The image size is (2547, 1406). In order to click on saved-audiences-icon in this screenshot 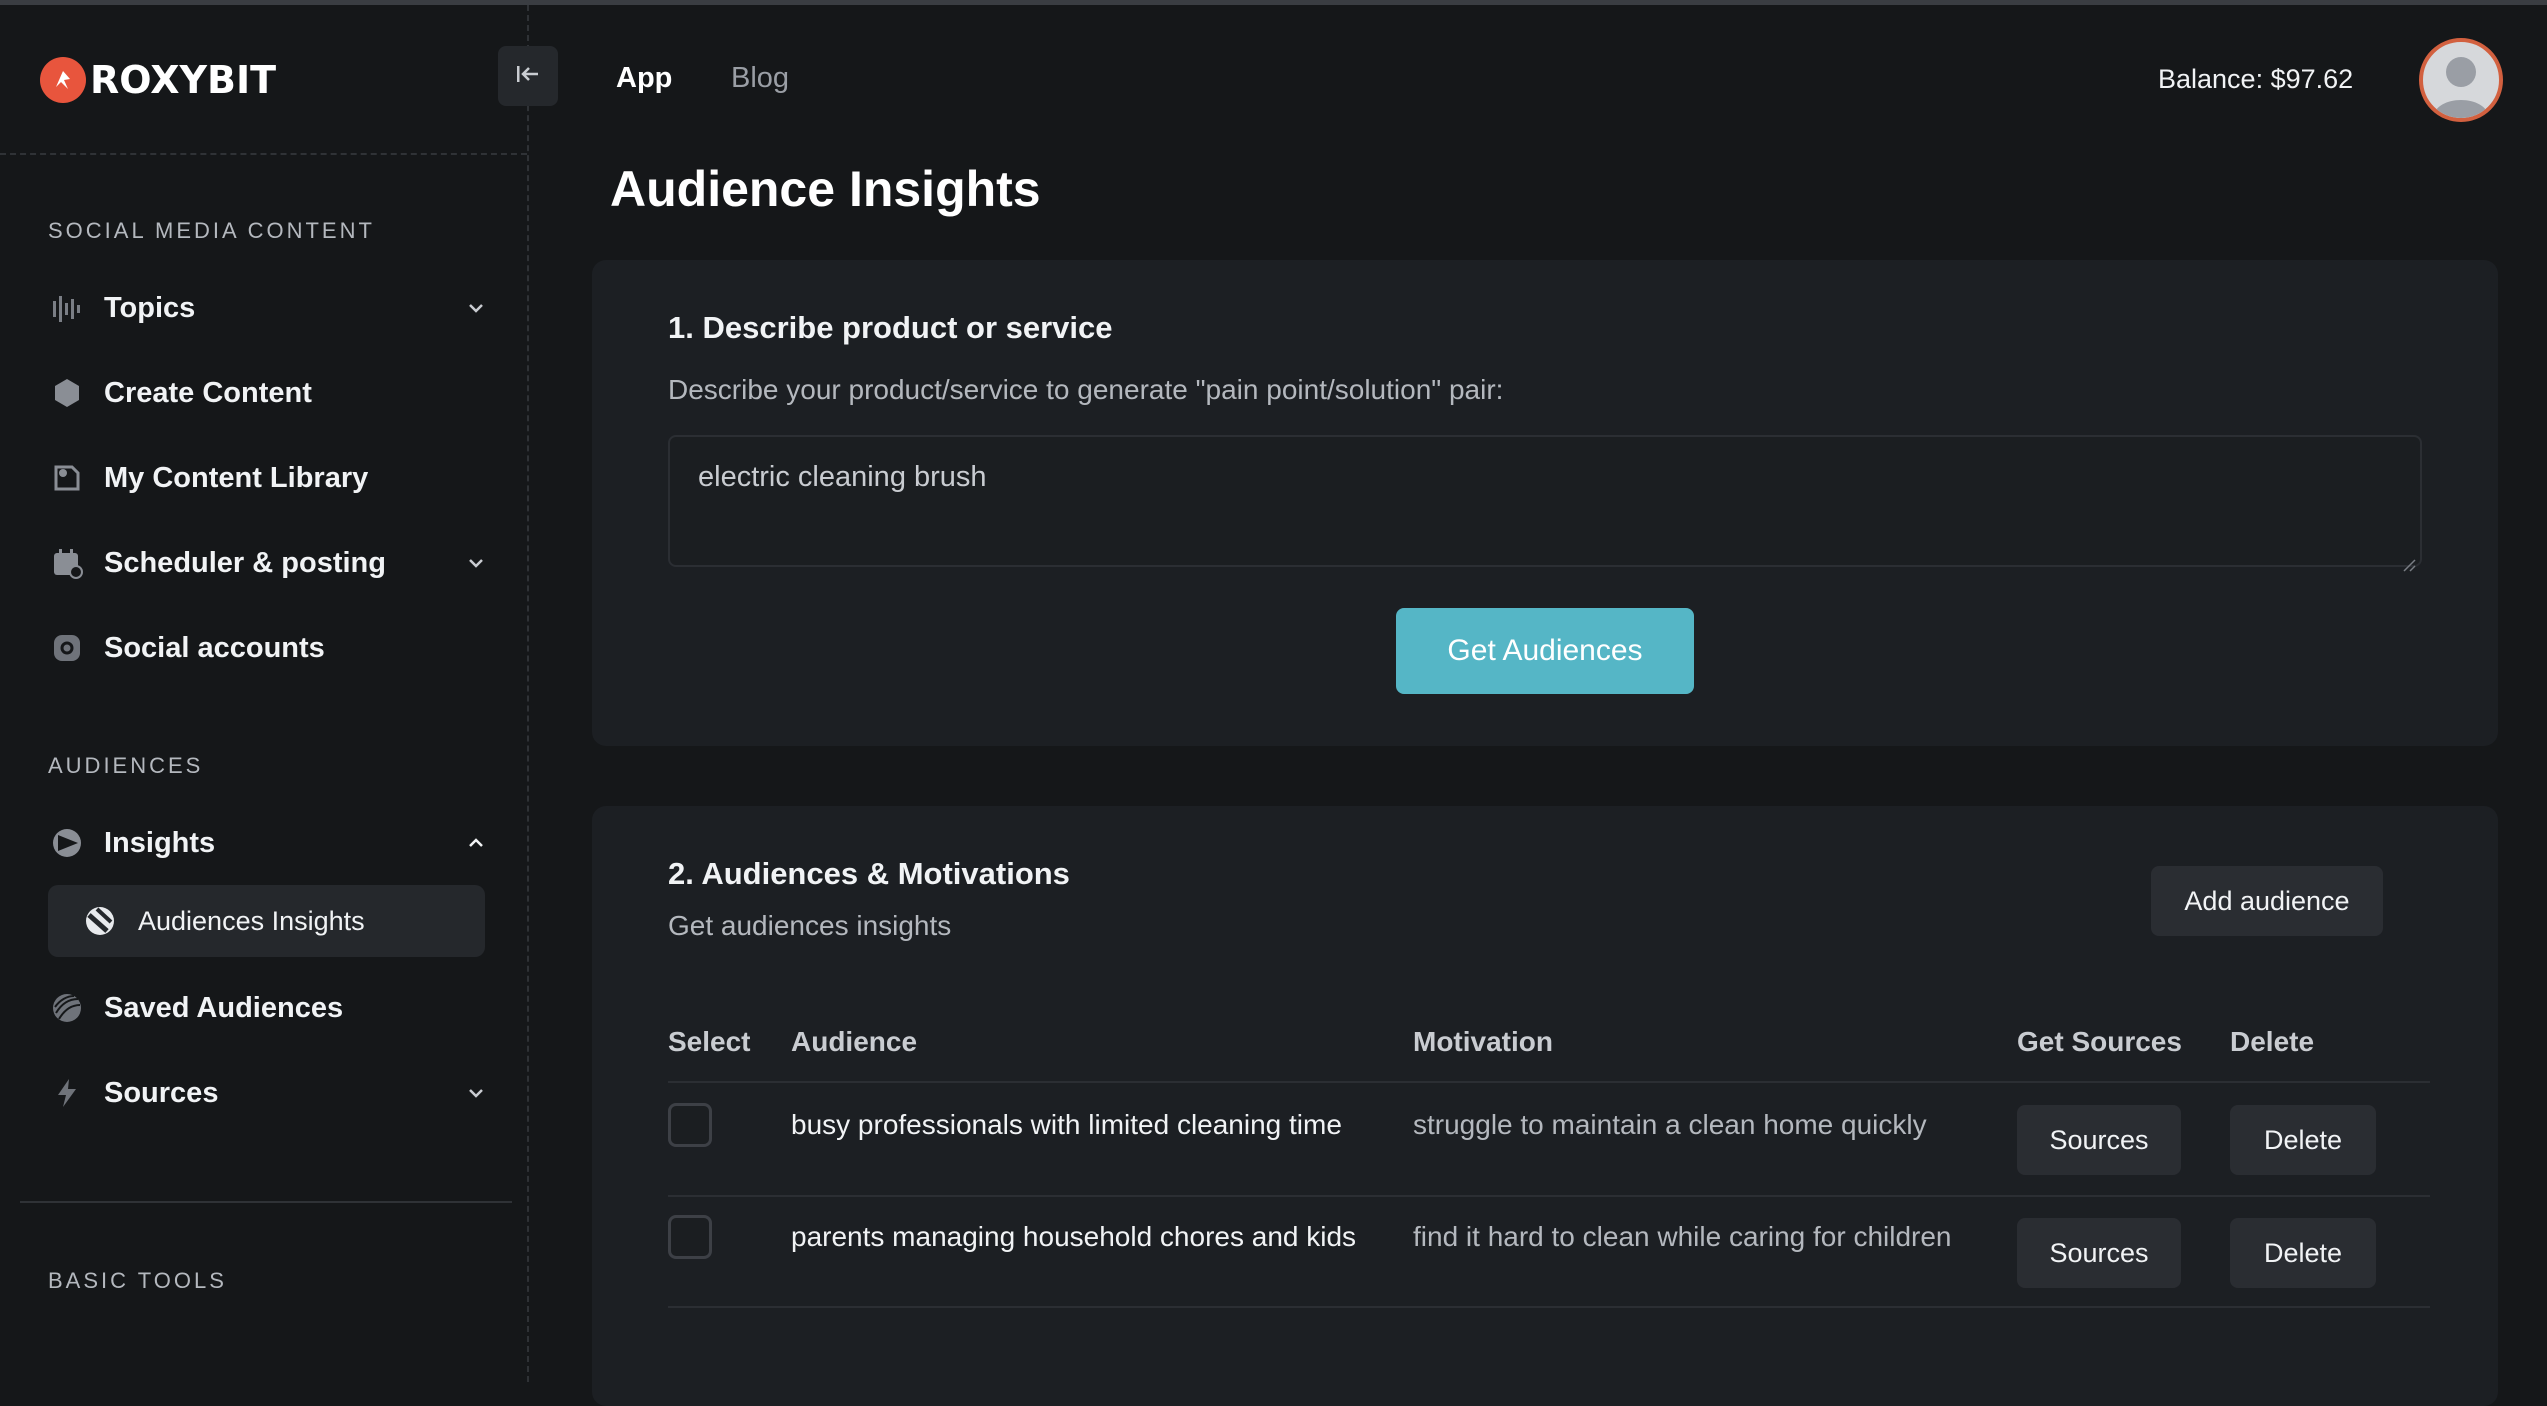, I will do `click(67, 1008)`.